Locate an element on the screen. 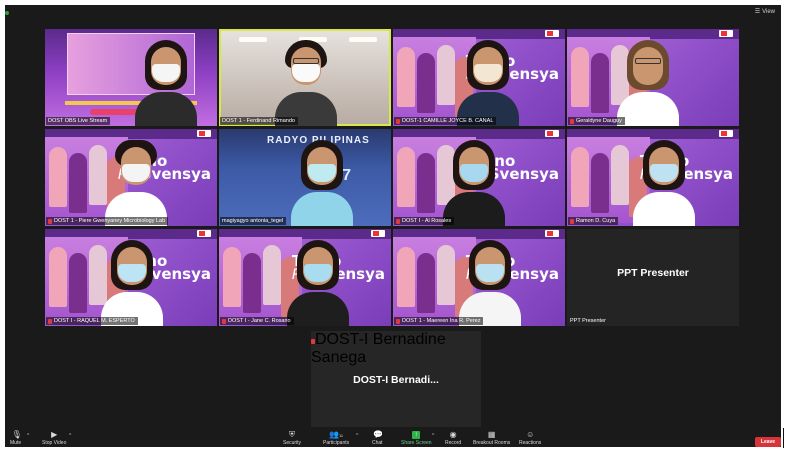  participant-name-label: DOST I - Al Rosales is located at coordinates (424, 221).